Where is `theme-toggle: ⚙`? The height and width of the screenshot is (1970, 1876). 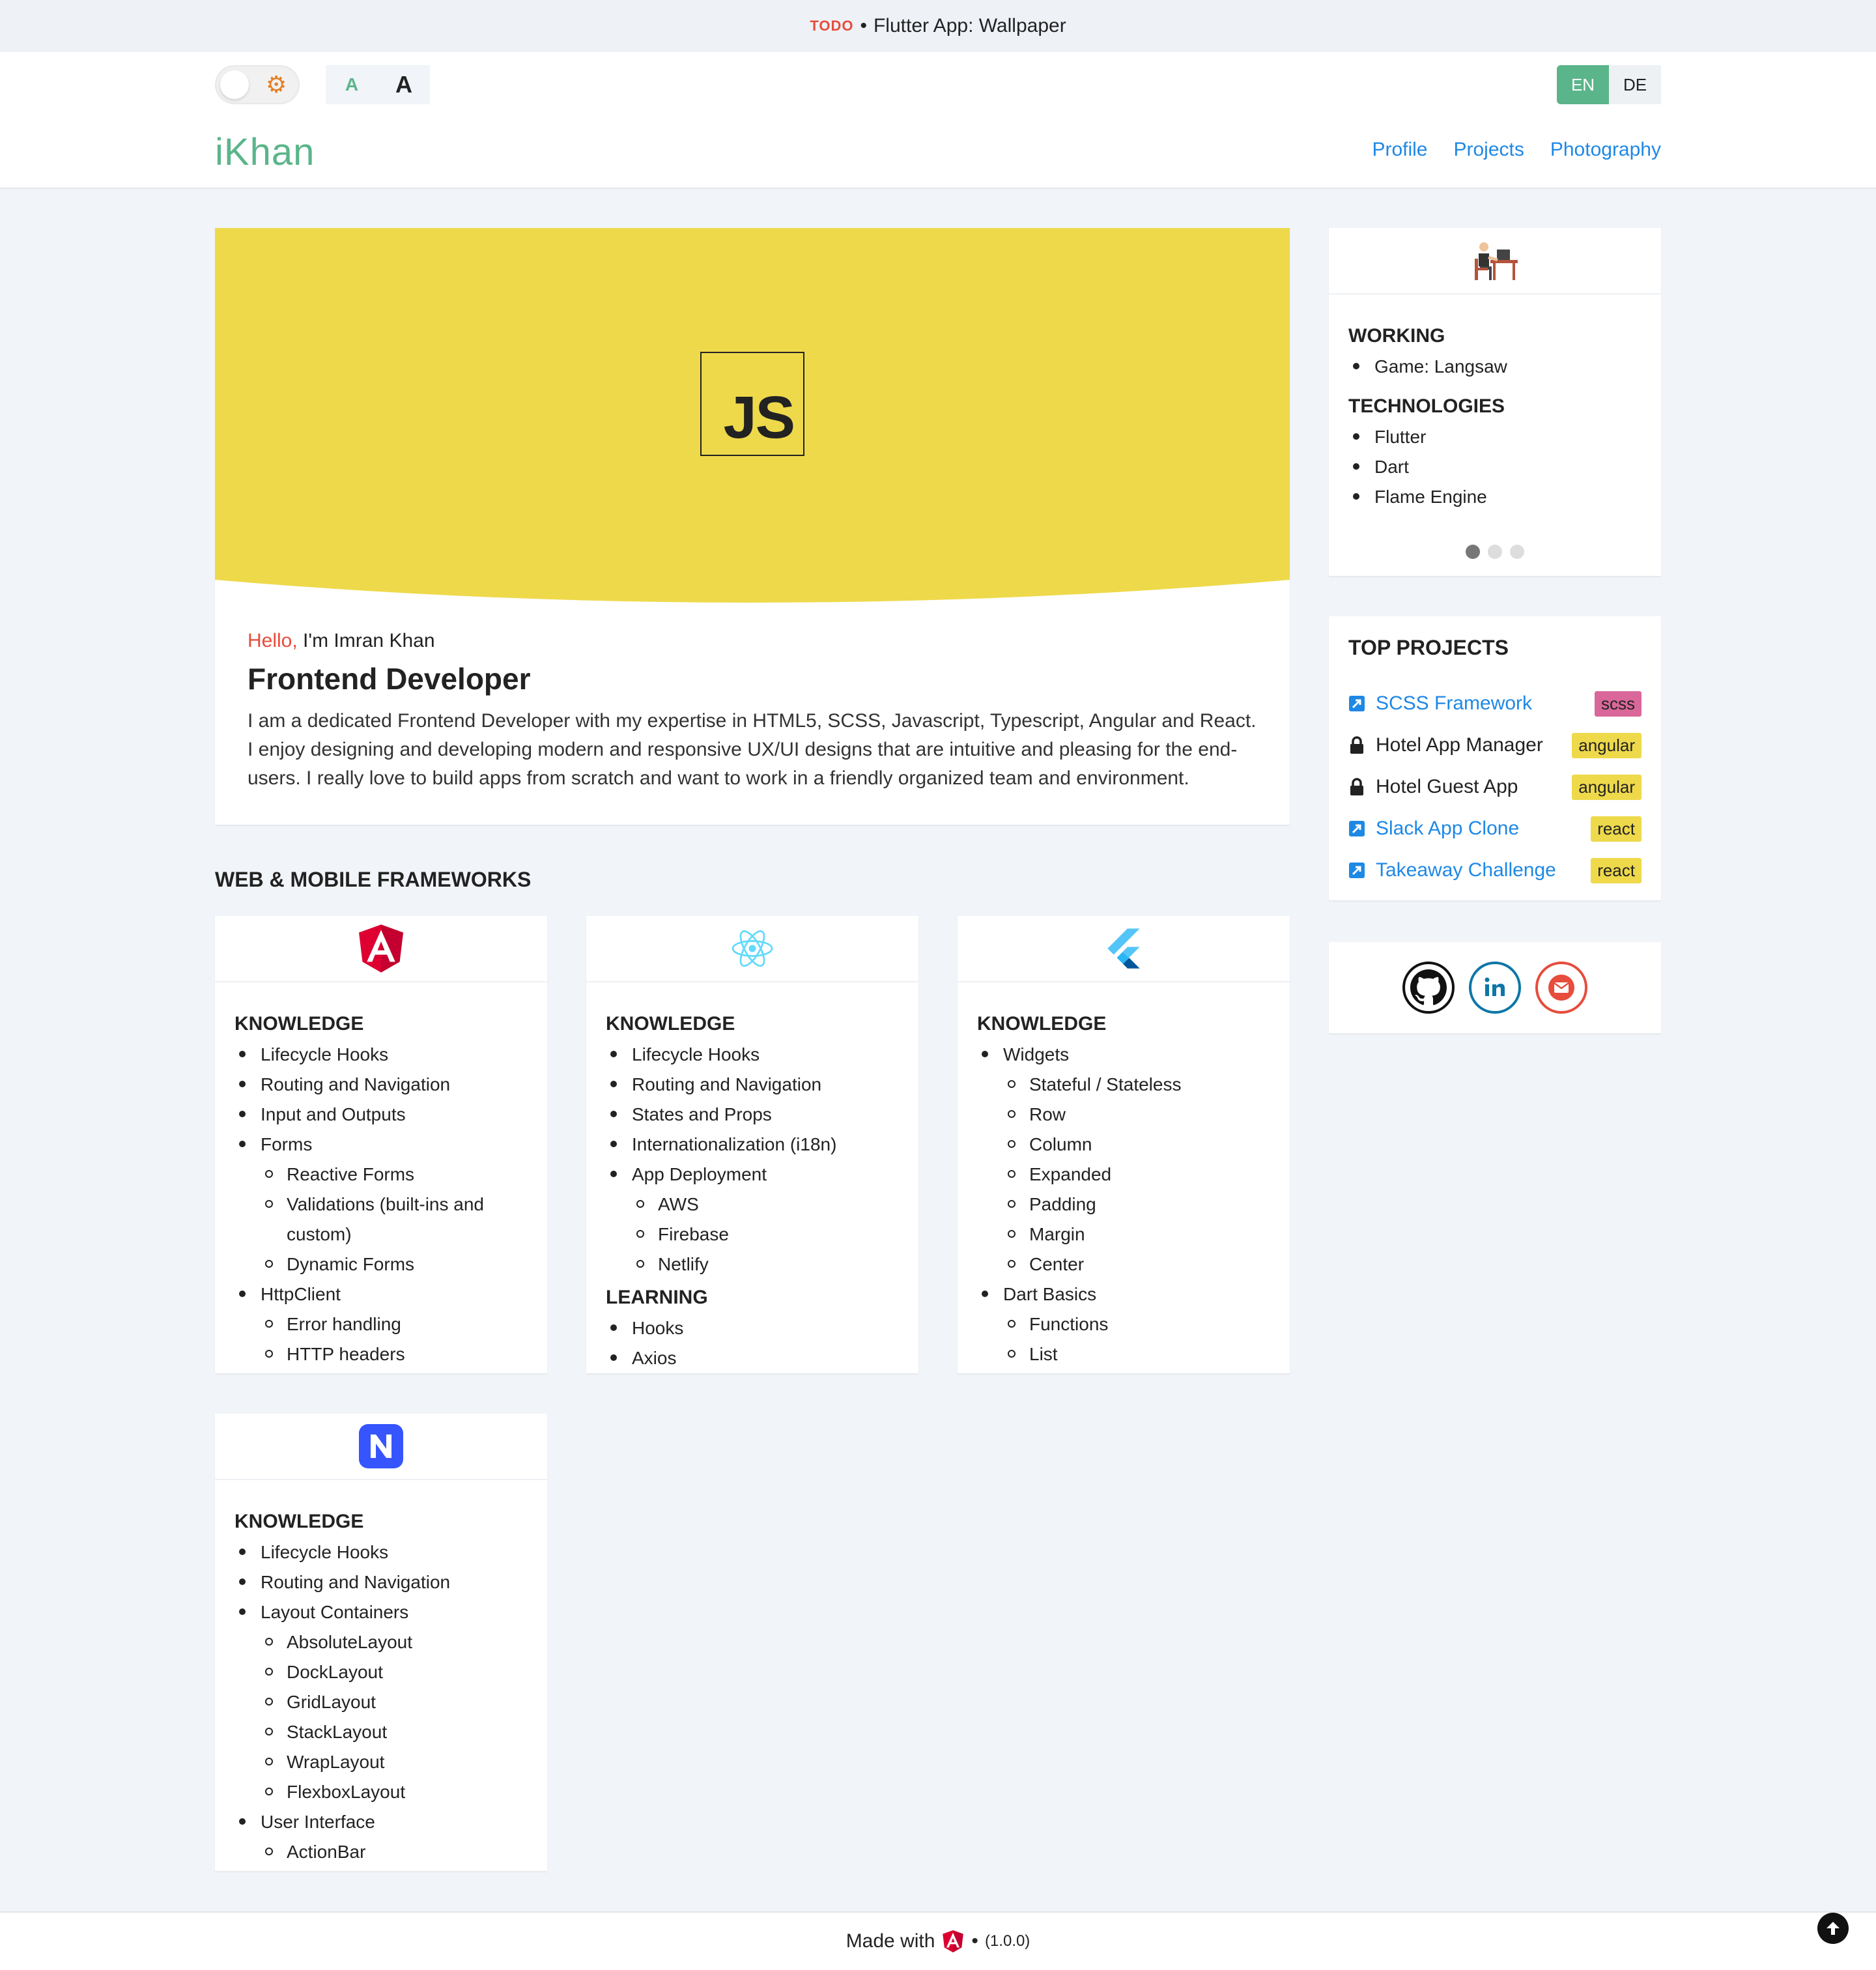
theme-toggle: ⚙ is located at coordinates (257, 85).